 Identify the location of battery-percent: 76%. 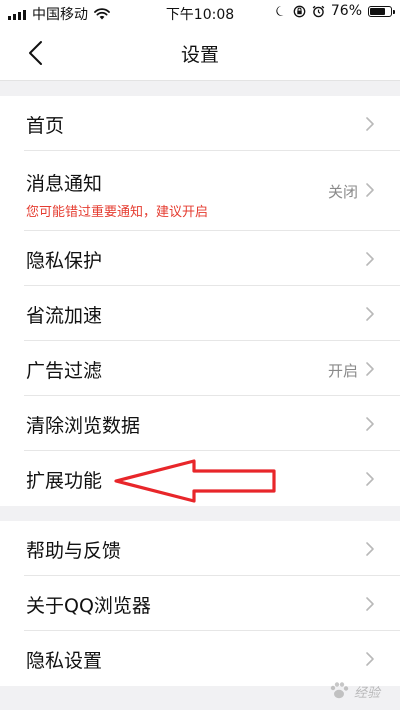
(346, 11).